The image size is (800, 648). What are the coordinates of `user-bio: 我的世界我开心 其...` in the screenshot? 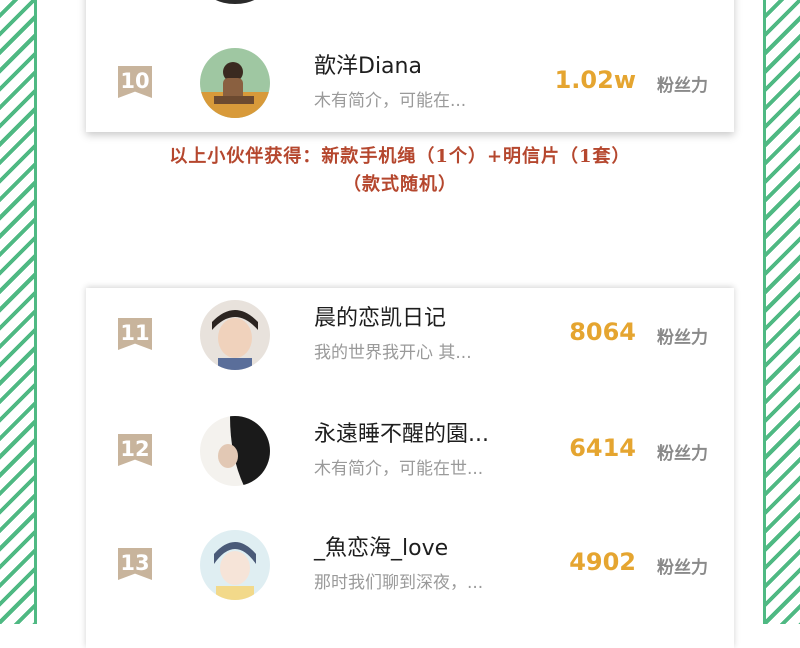 It's located at (393, 353).